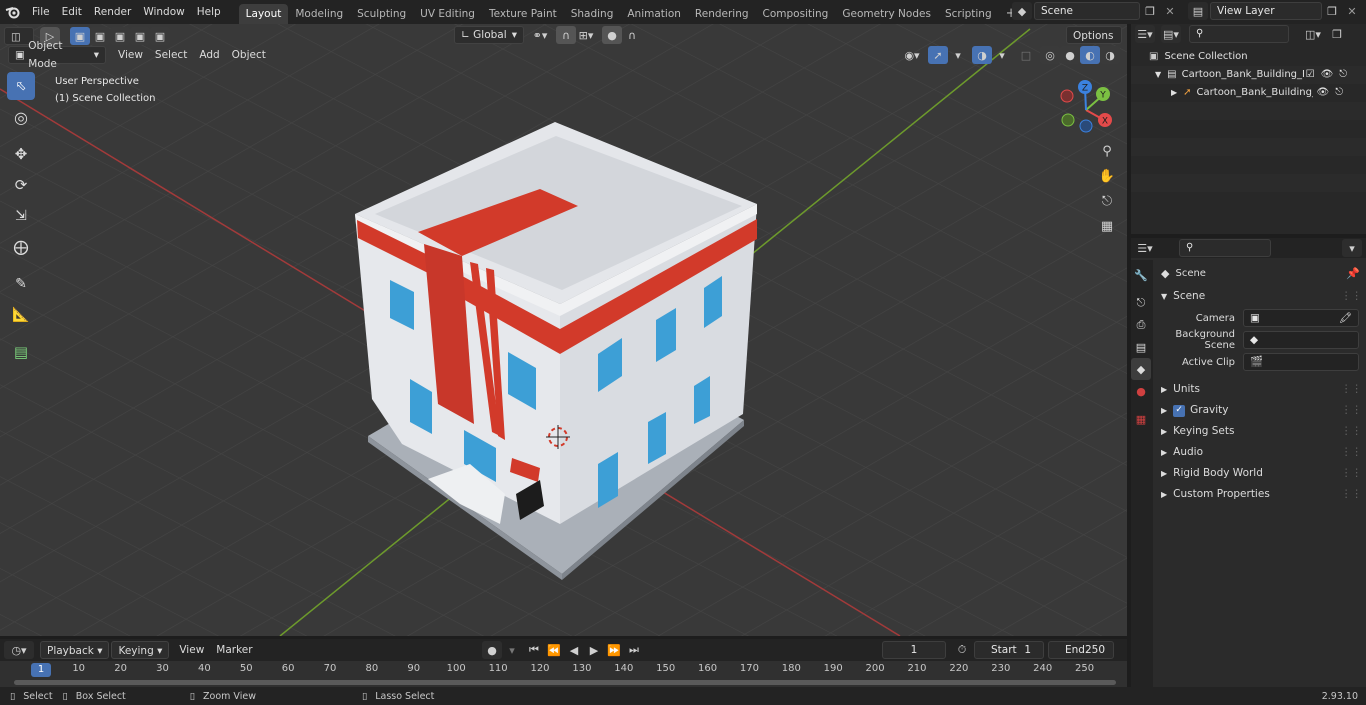 The height and width of the screenshot is (705, 1366). What do you see at coordinates (1260, 452) in the screenshot?
I see `audio-panel-header: ▶ Audio ⋮⋮` at bounding box center [1260, 452].